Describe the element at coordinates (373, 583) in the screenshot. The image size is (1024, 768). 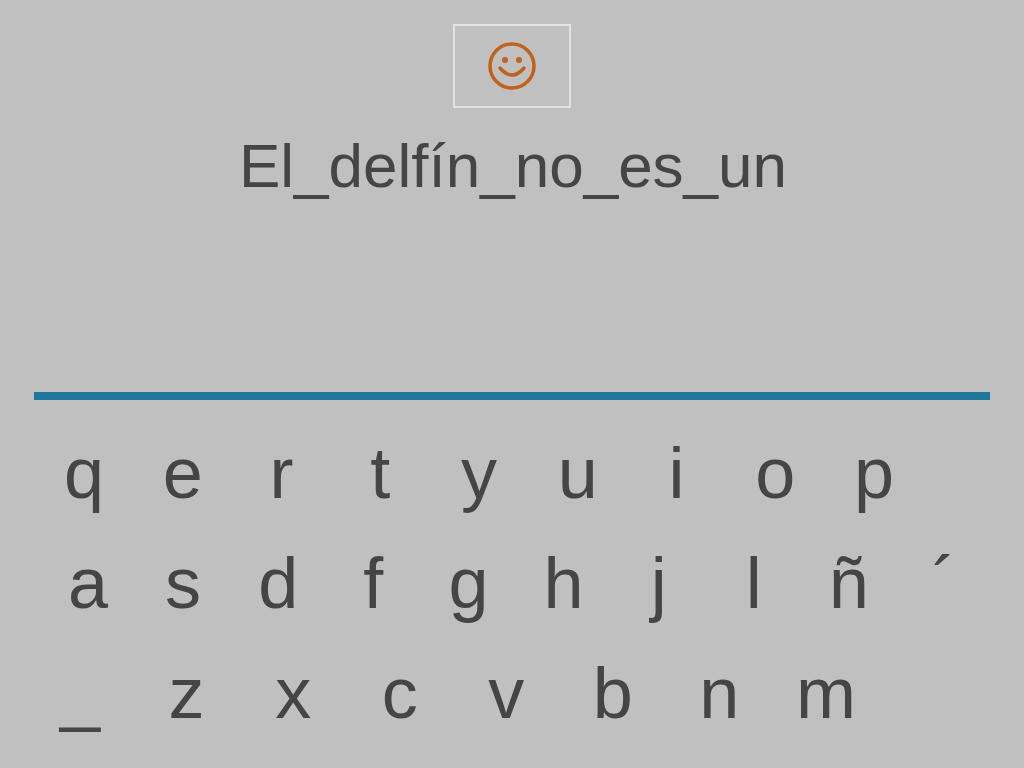
I see `letter-key: f` at that location.